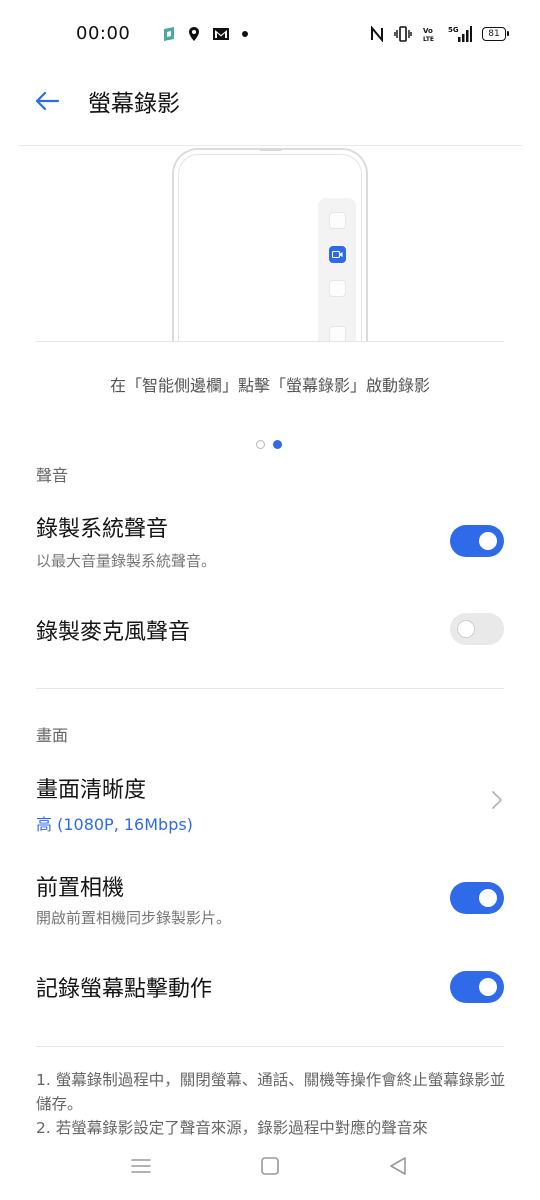 The width and height of the screenshot is (540, 1200). What do you see at coordinates (124, 989) in the screenshot?
I see `touch-record-title: 記錄螢幕點擊動作` at bounding box center [124, 989].